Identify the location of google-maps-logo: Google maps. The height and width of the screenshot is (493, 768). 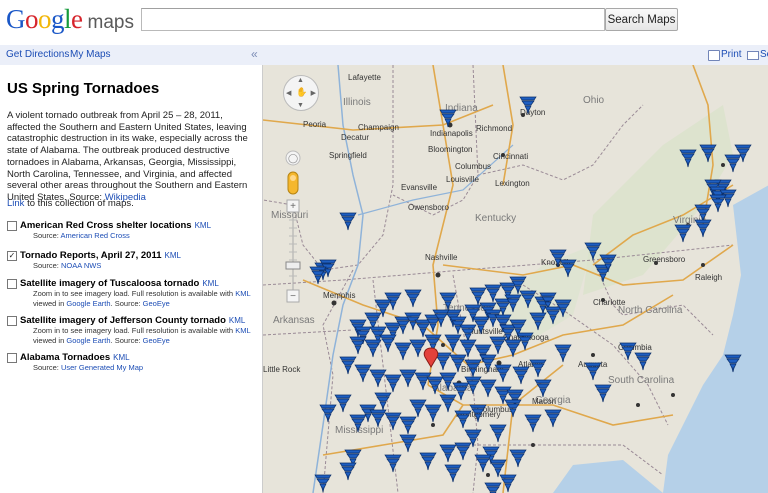
(70, 19).